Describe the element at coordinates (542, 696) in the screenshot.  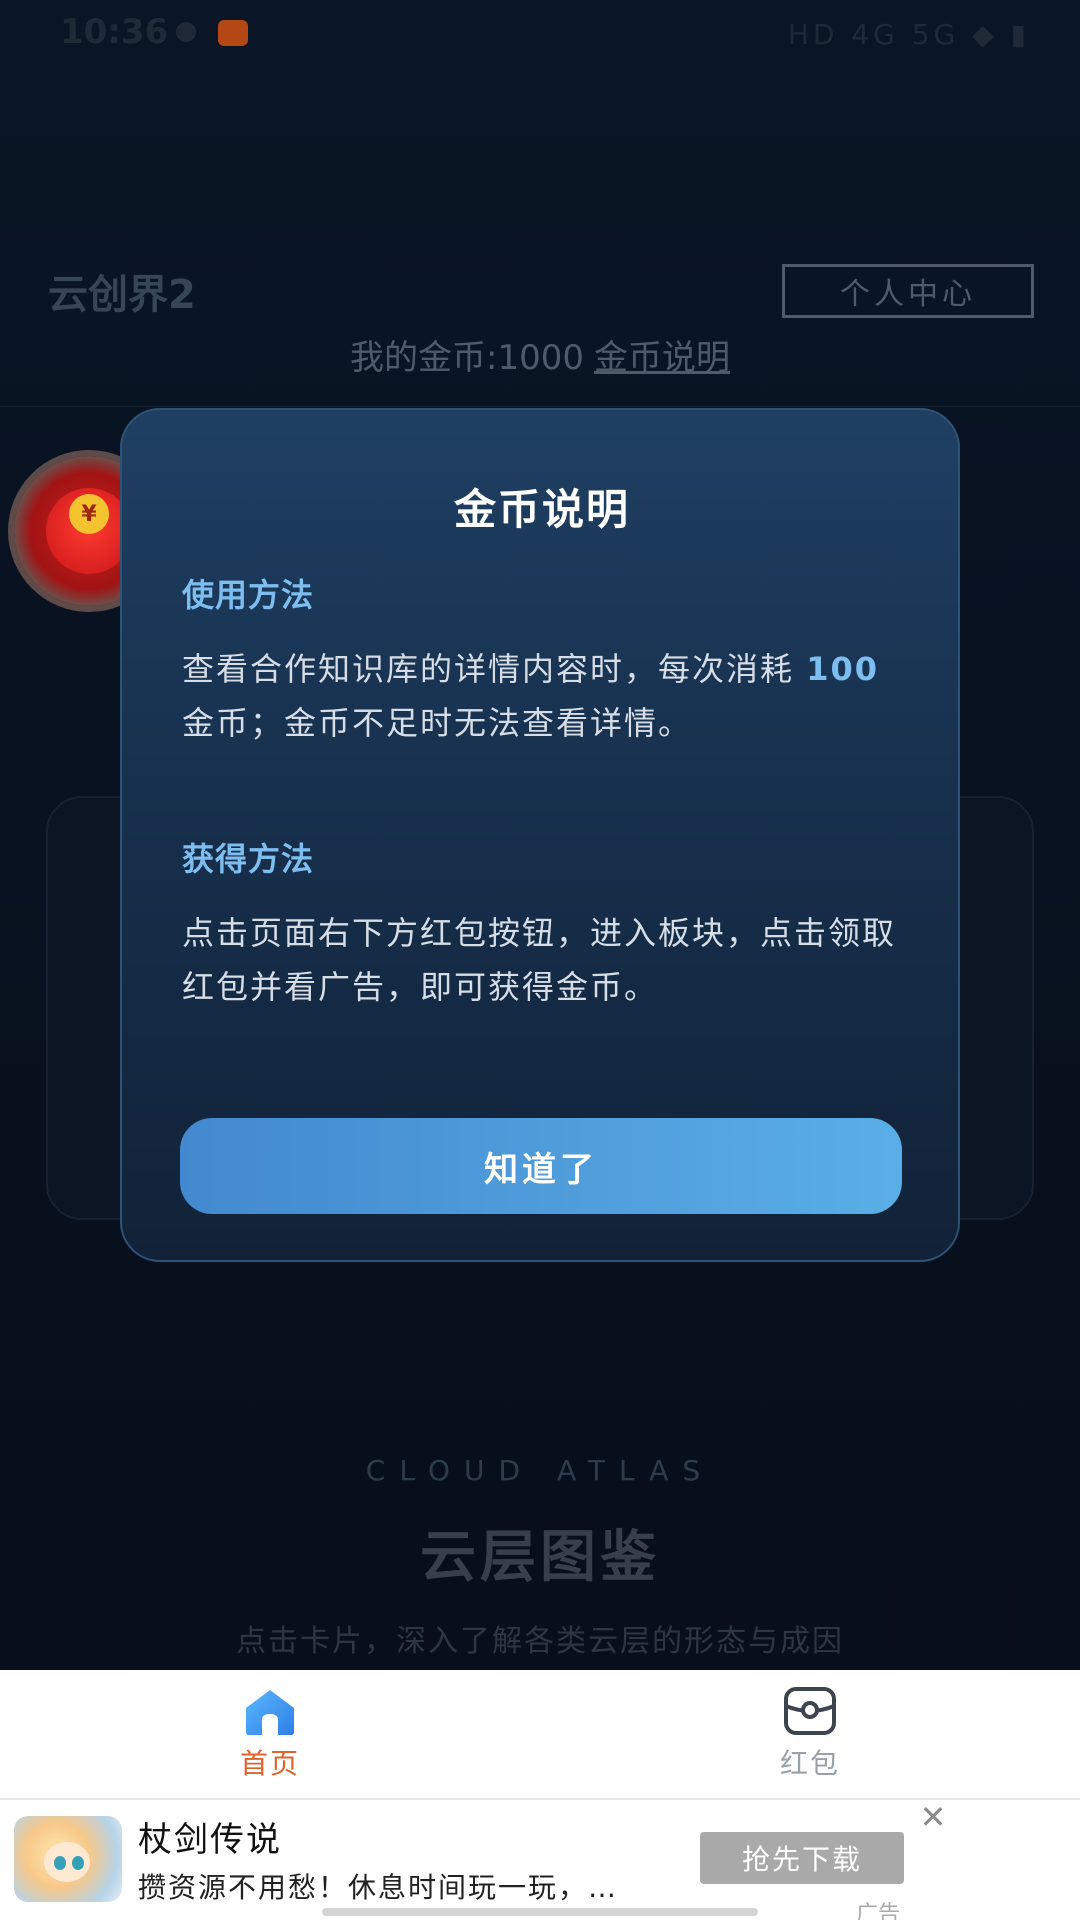
I see `usage-text: 查看合作知识库的详情内容时，每次消耗 100 金币；金币不足时无法查看详情。` at that location.